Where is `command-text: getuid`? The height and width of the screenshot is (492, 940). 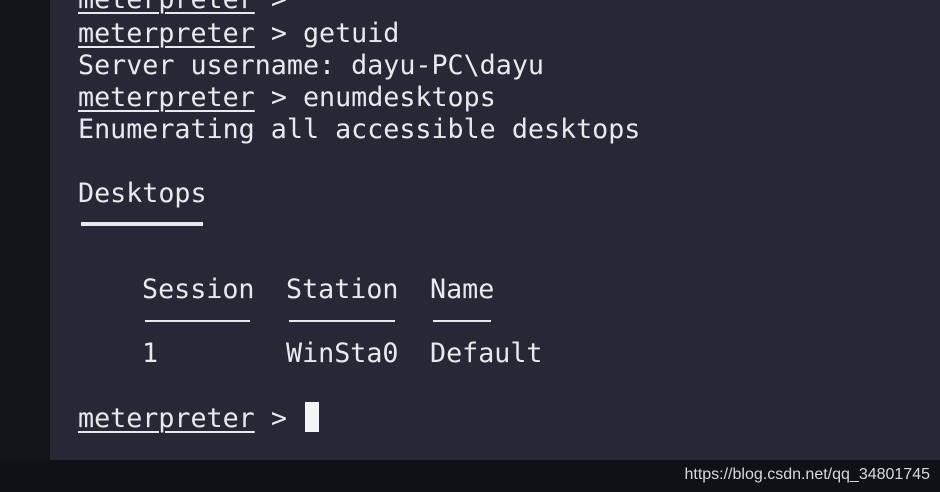
command-text: getuid is located at coordinates (351, 33).